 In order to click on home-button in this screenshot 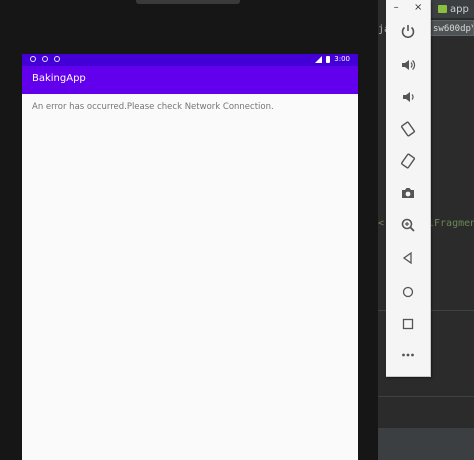, I will do `click(408, 292)`.